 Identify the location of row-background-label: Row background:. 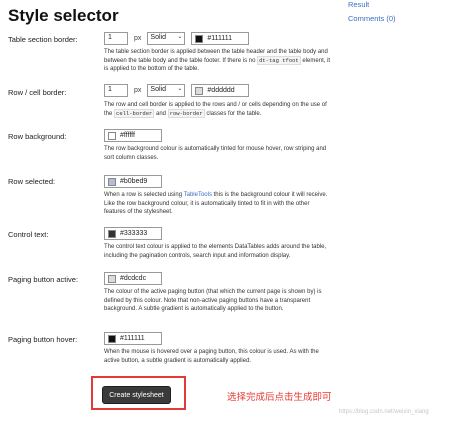
(37, 136).